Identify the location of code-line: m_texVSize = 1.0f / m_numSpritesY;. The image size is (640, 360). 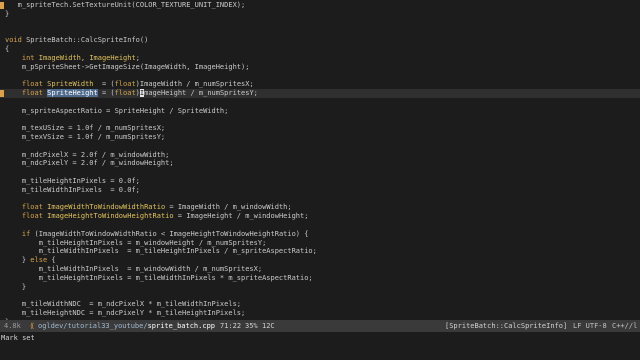
(320, 137).